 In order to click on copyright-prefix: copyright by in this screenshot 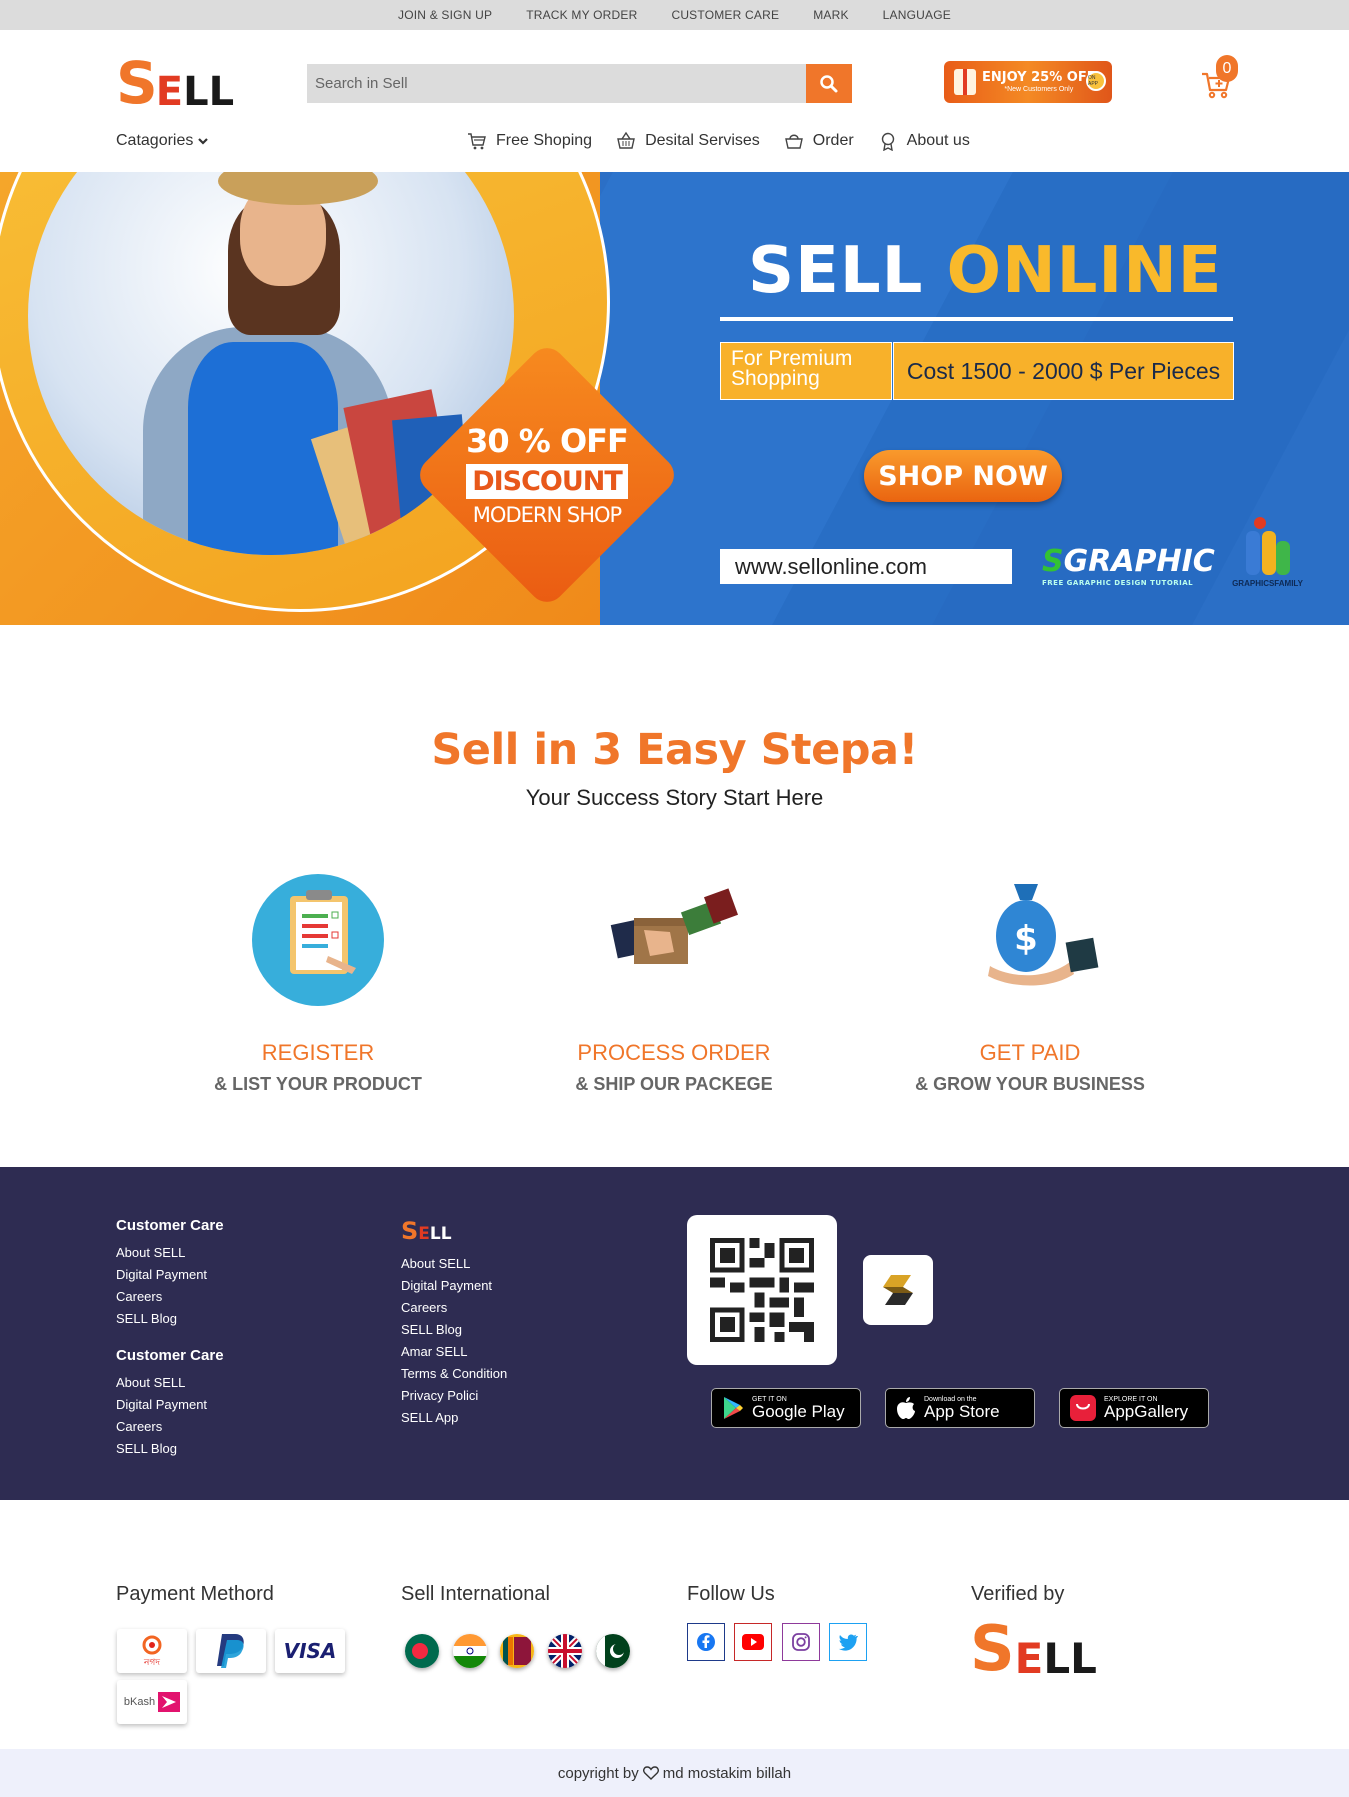, I will do `click(598, 1773)`.